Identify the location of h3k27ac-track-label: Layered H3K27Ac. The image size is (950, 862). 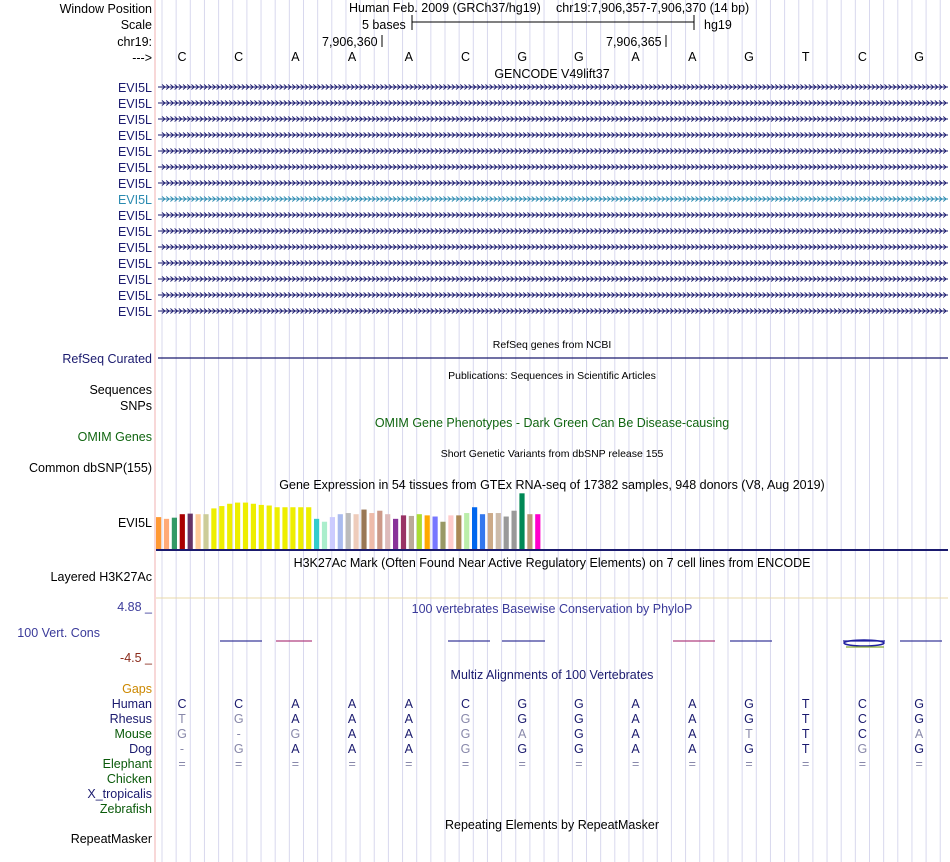
(101, 577).